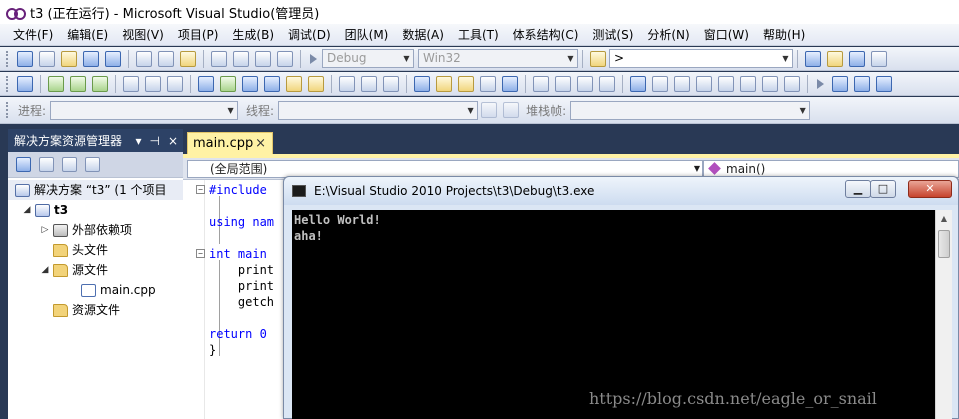 The image size is (959, 419). Describe the element at coordinates (563, 83) in the screenshot. I see `align-right-icon` at that location.